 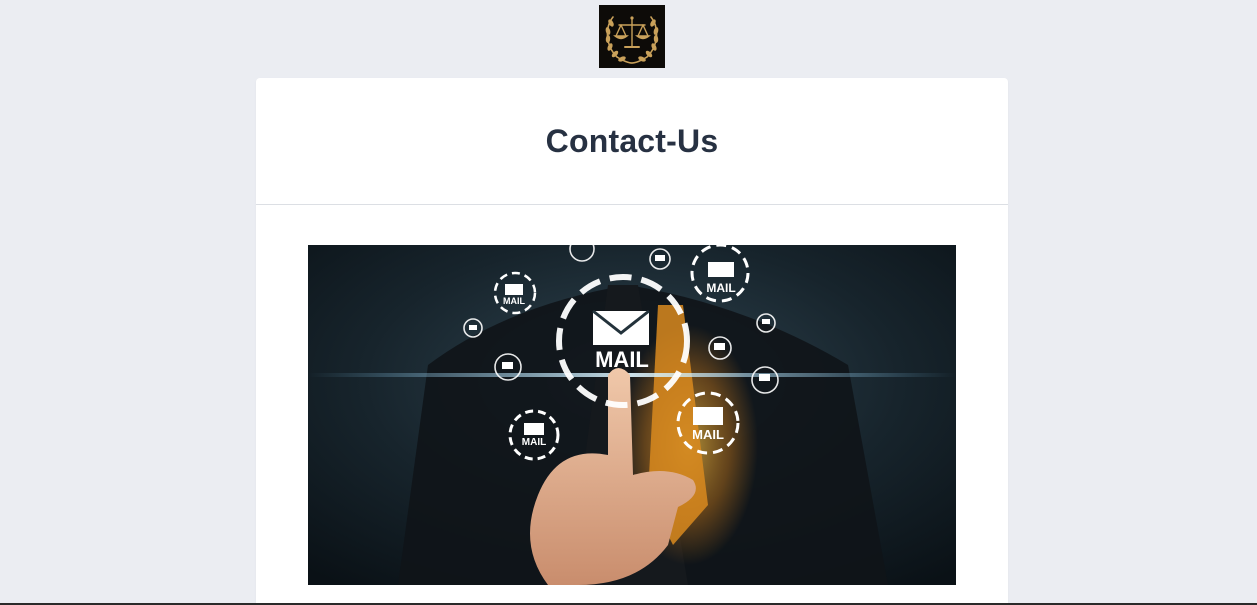 I want to click on scales-of-justice-logo, so click(x=632, y=36).